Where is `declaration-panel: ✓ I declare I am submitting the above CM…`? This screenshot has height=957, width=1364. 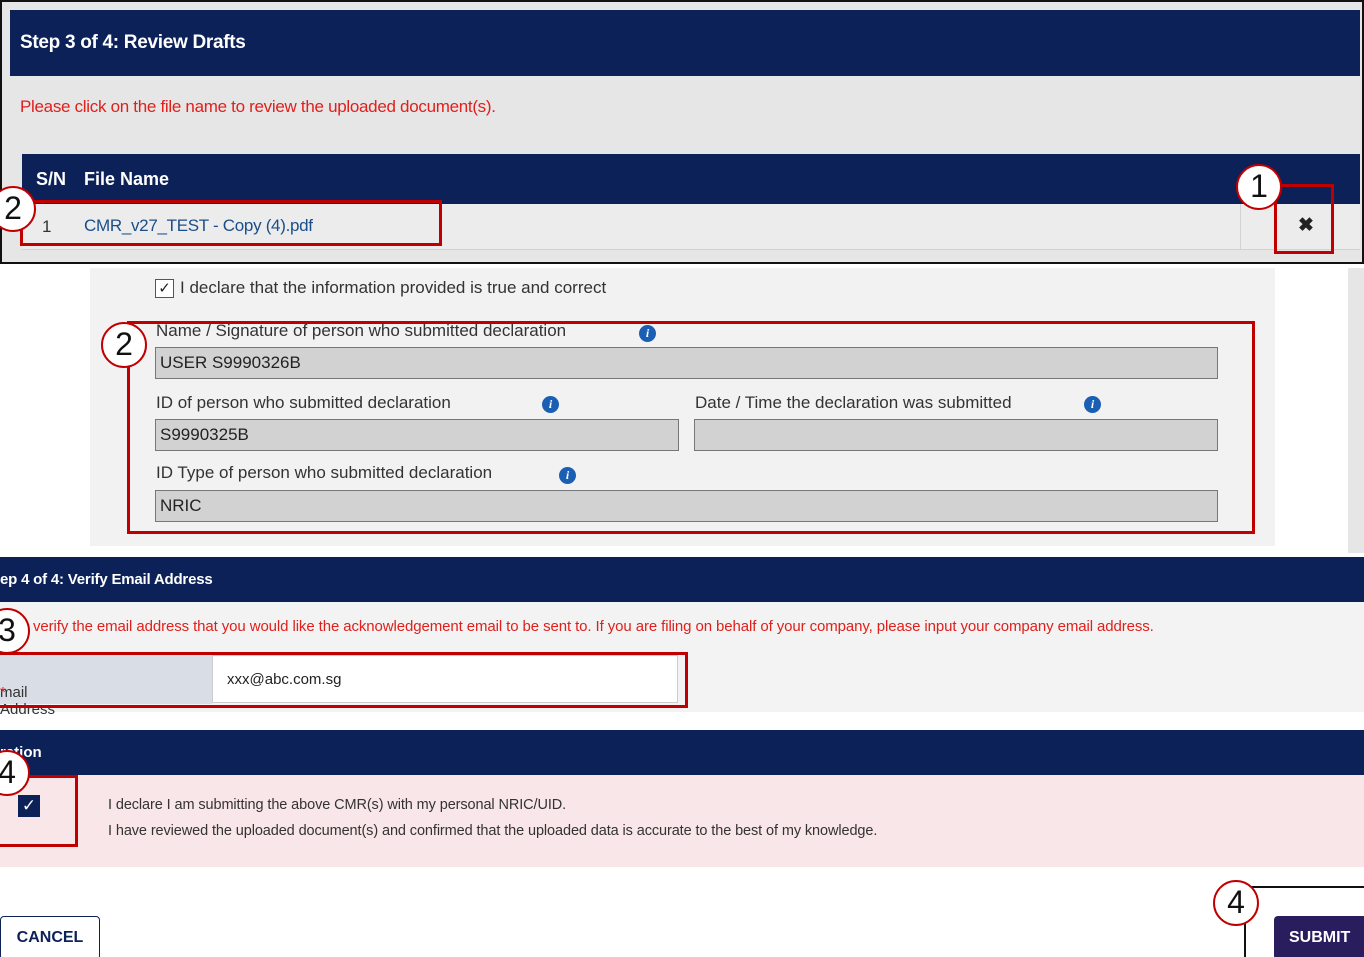 declaration-panel: ✓ I declare I am submitting the above CM… is located at coordinates (682, 821).